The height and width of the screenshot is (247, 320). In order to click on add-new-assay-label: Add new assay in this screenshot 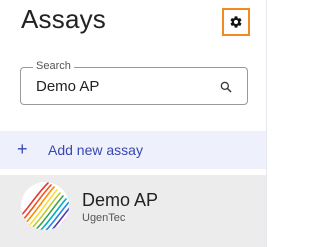, I will do `click(95, 150)`.